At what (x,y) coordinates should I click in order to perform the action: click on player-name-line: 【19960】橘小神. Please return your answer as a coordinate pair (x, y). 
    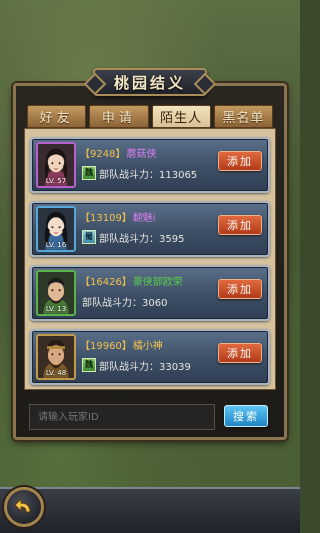
    Looking at the image, I should click on (121, 344).